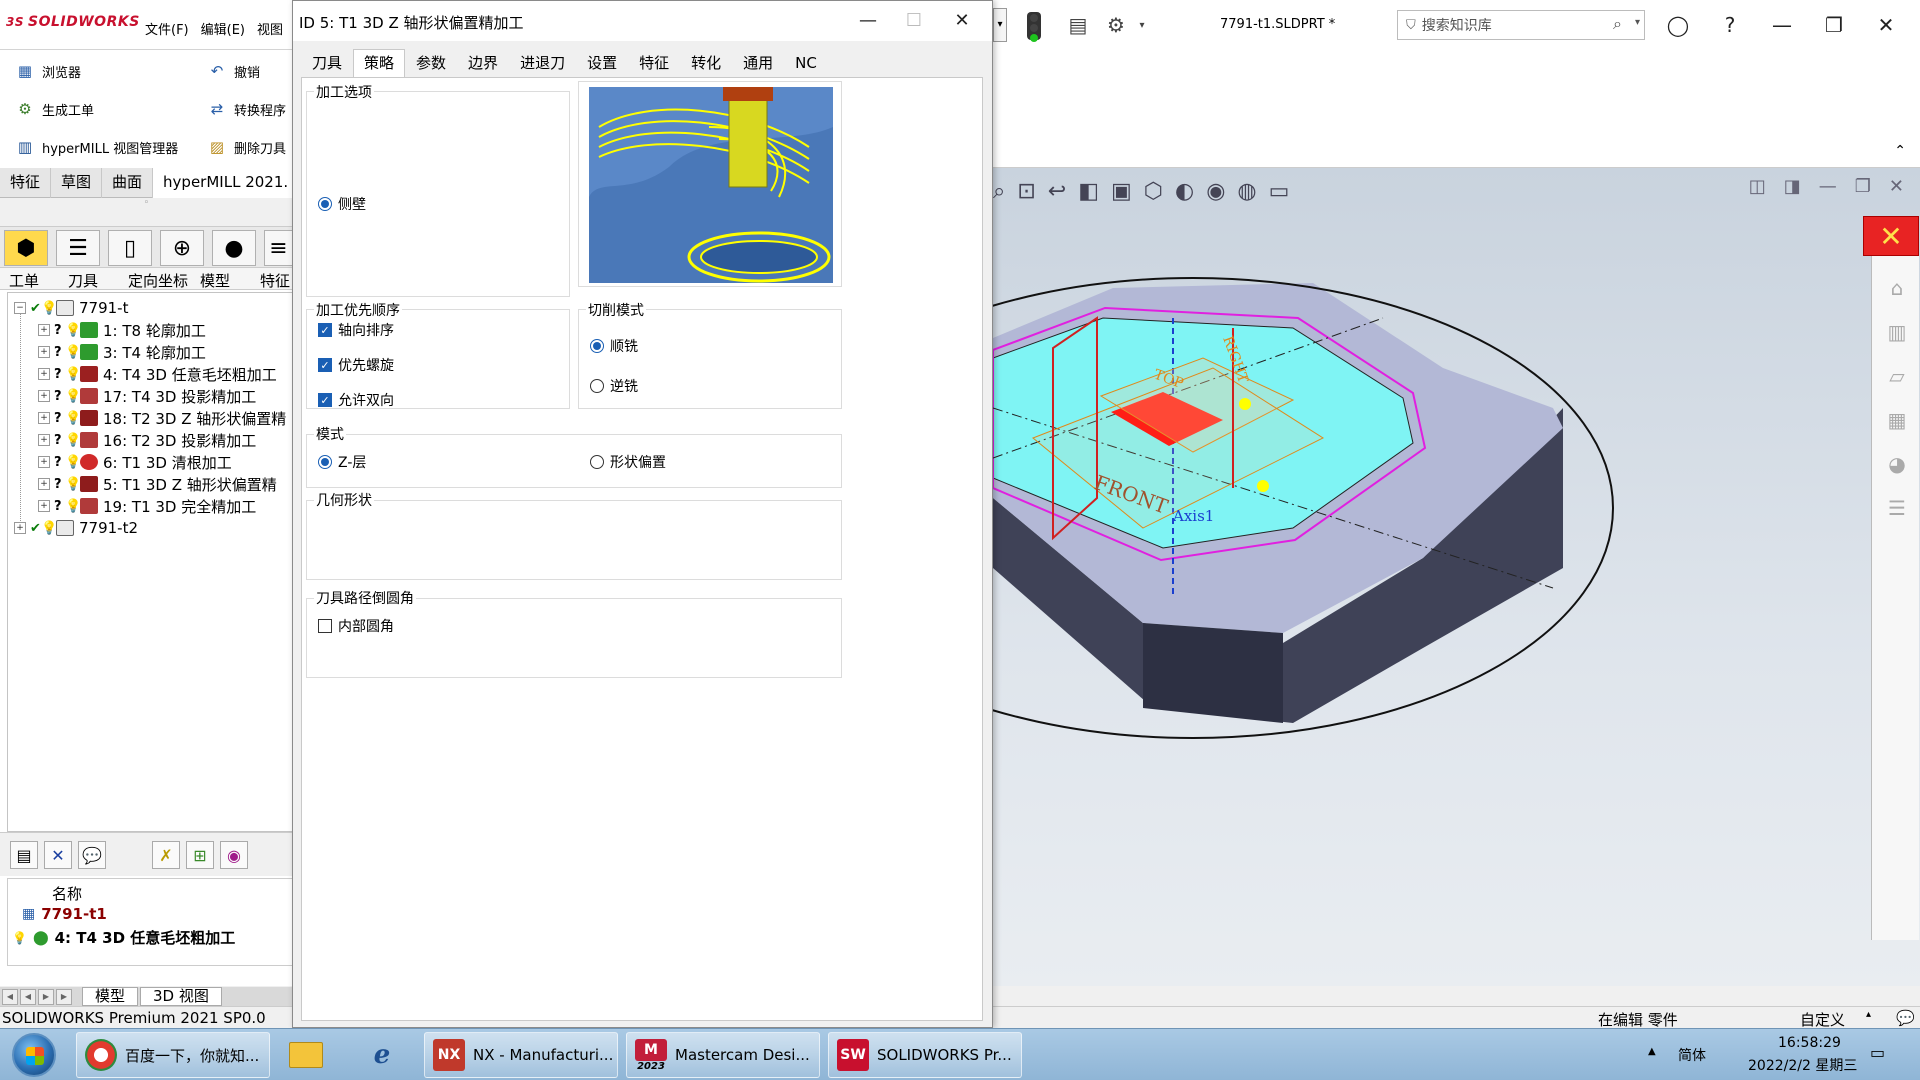 The width and height of the screenshot is (1920, 1080). Describe the element at coordinates (1678, 25) in the screenshot. I see `user-account-icon: ◯` at that location.